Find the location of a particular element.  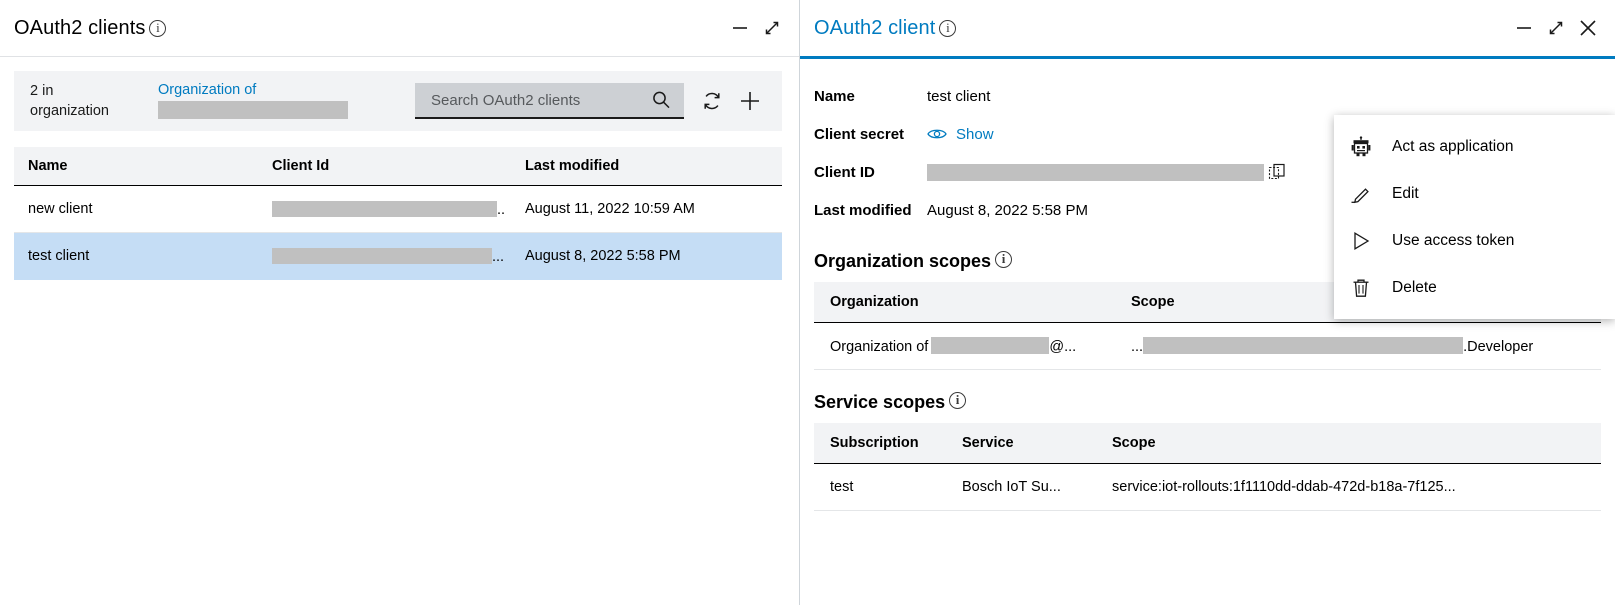

column-header-service: Service is located at coordinates (988, 443).